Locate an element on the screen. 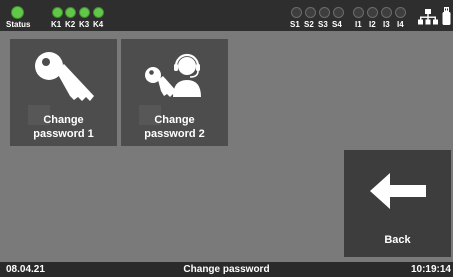 The height and width of the screenshot is (277, 453). led-i1 is located at coordinates (358, 12).